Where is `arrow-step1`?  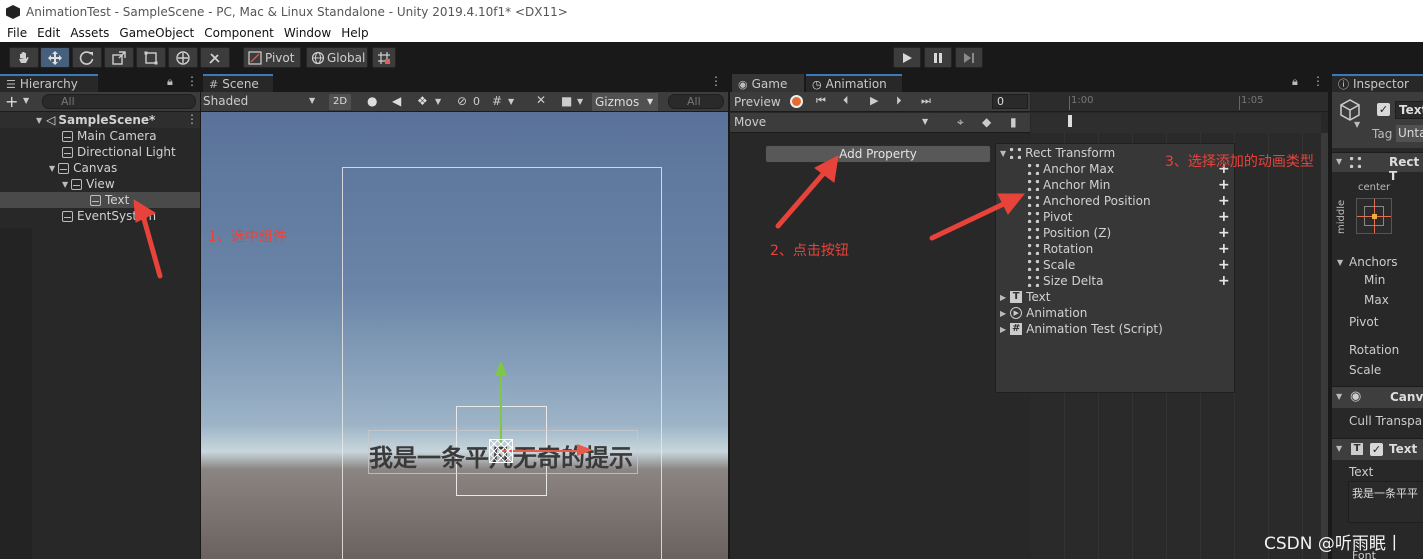 arrow-step1 is located at coordinates (151, 244).